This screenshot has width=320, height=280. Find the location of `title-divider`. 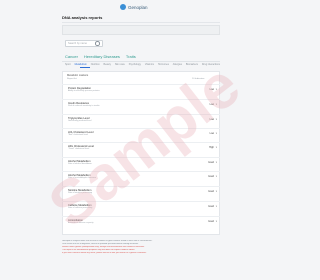

title-divider is located at coordinates (141, 22).